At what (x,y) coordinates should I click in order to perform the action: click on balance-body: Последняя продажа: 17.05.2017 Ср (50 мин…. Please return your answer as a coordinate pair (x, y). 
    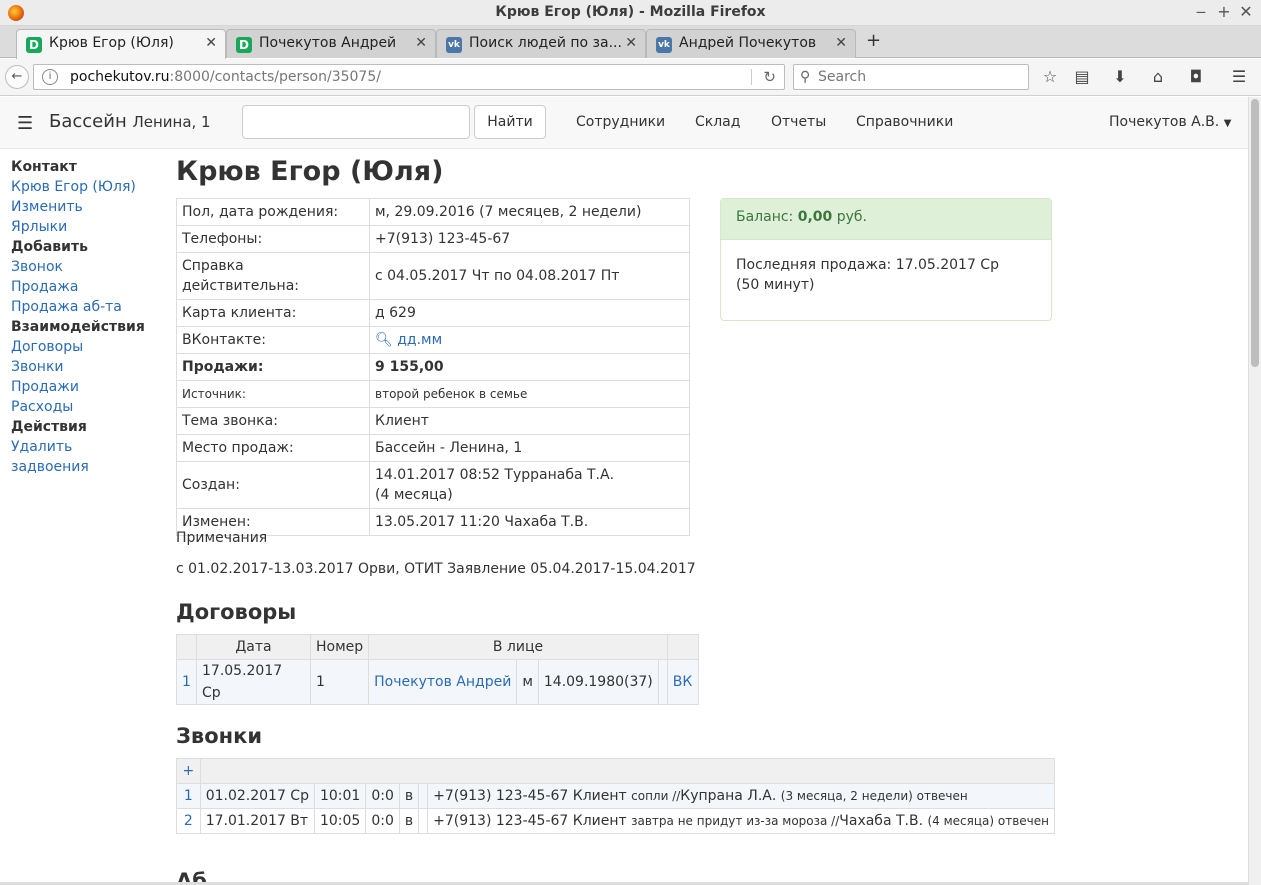
    Looking at the image, I should click on (886, 275).